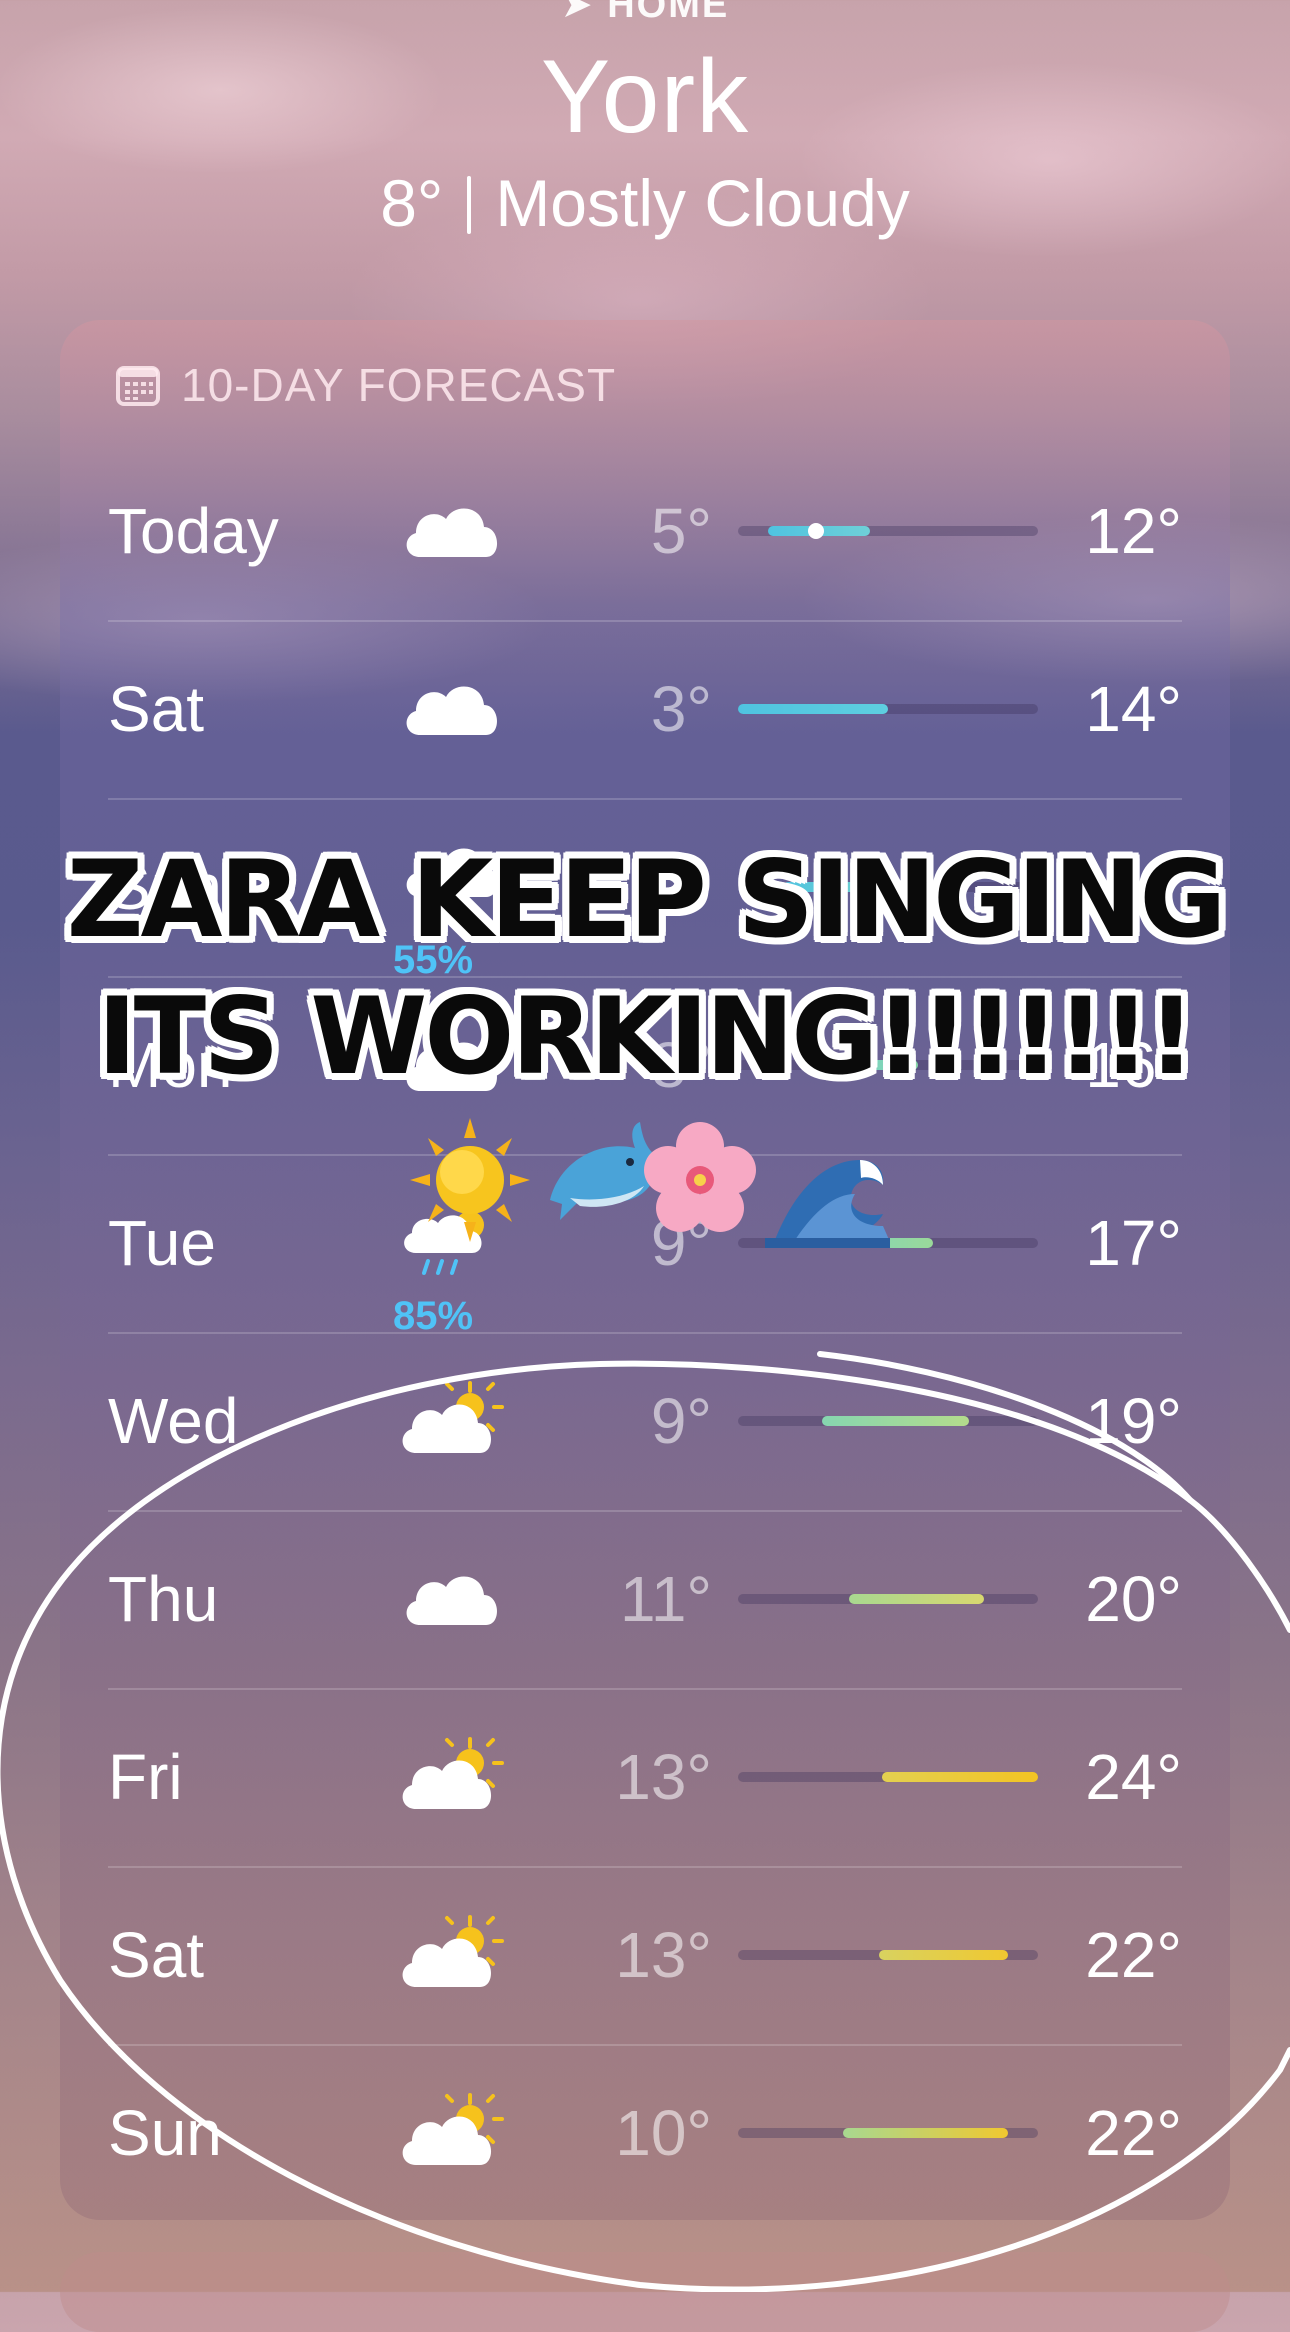 Image resolution: width=1290 pixels, height=2332 pixels. I want to click on caption-line-2: ITS WORKING!!!!!!!, so click(646, 1036).